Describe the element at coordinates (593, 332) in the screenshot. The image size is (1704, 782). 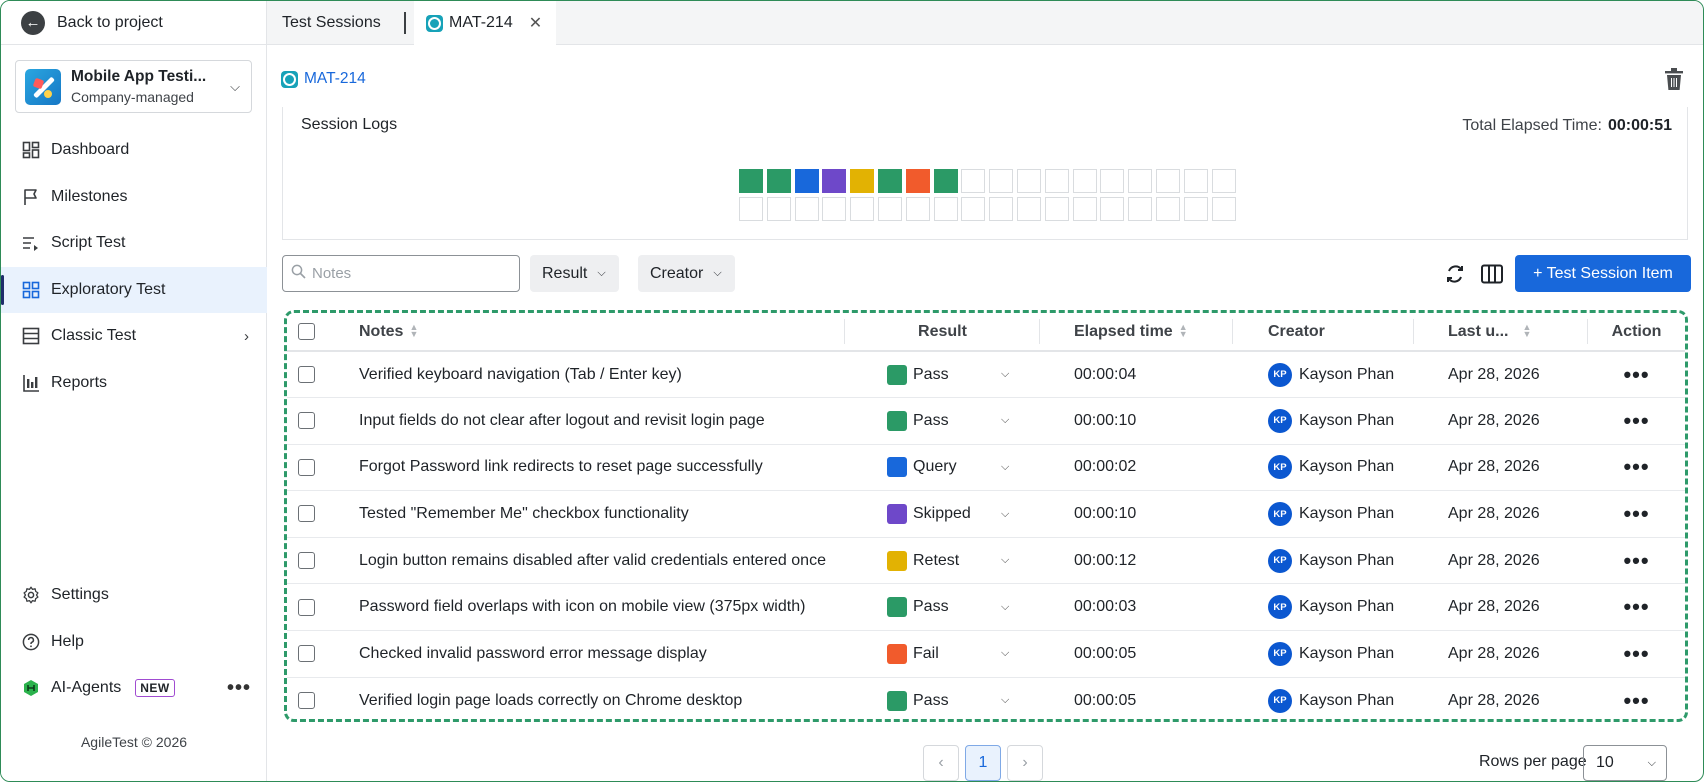
I see `header-notes: Notes ▲ ▼` at that location.